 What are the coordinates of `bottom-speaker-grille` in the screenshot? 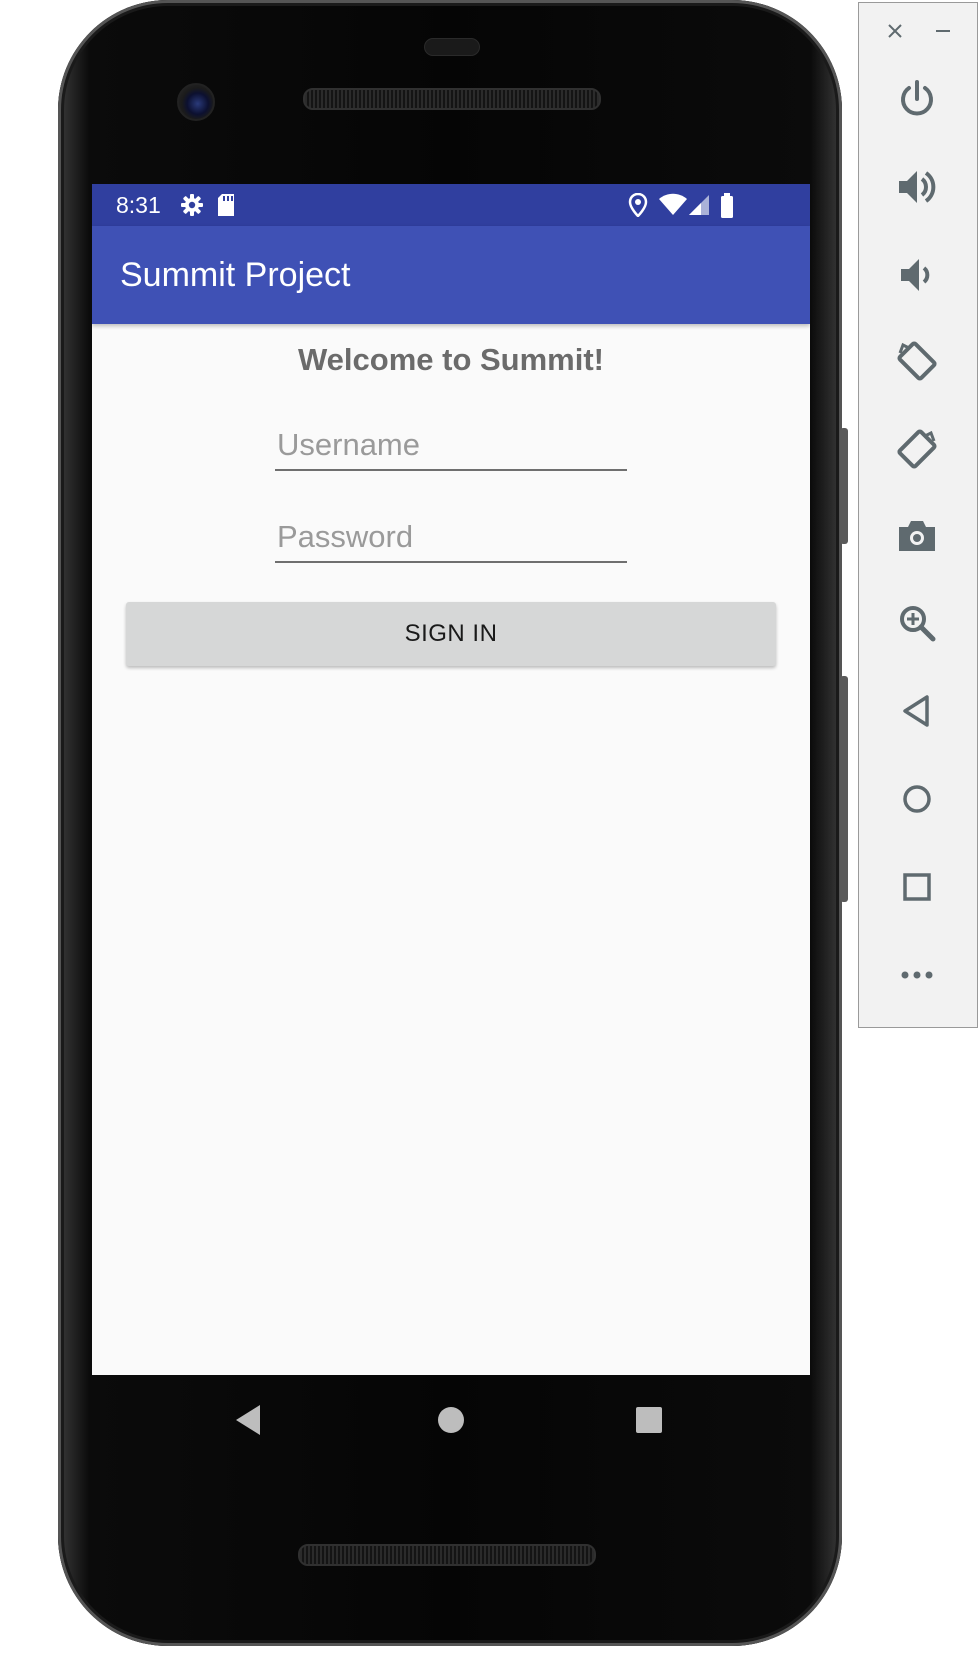 It's located at (447, 1555).